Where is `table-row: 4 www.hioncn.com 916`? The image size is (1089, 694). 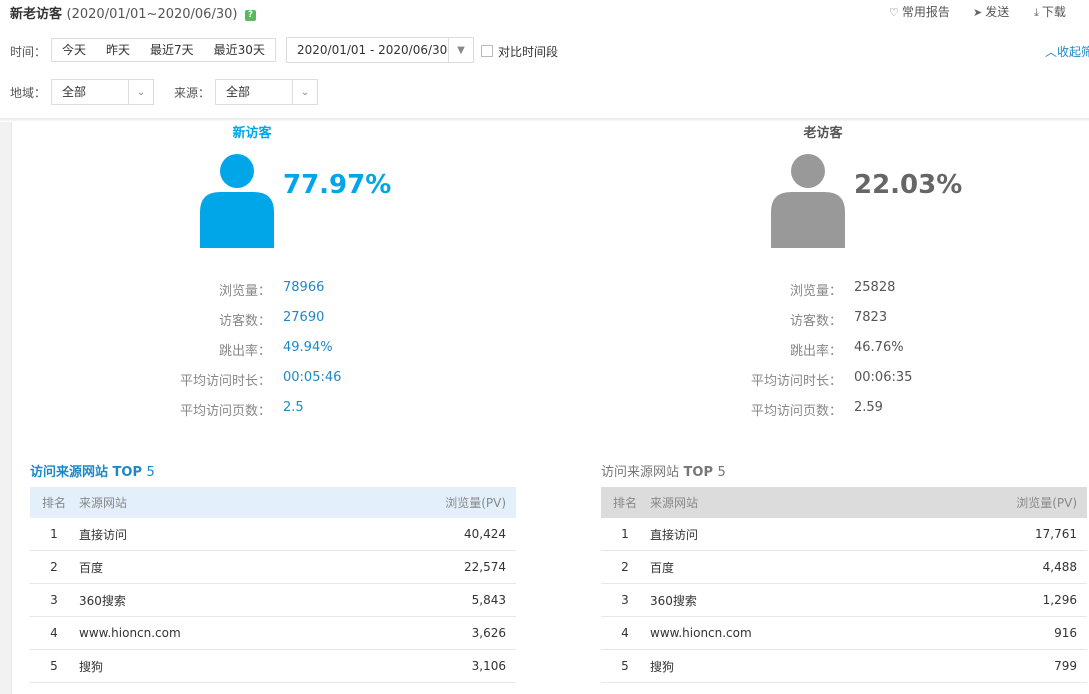
table-row: 4 www.hioncn.com 916 is located at coordinates (844, 633).